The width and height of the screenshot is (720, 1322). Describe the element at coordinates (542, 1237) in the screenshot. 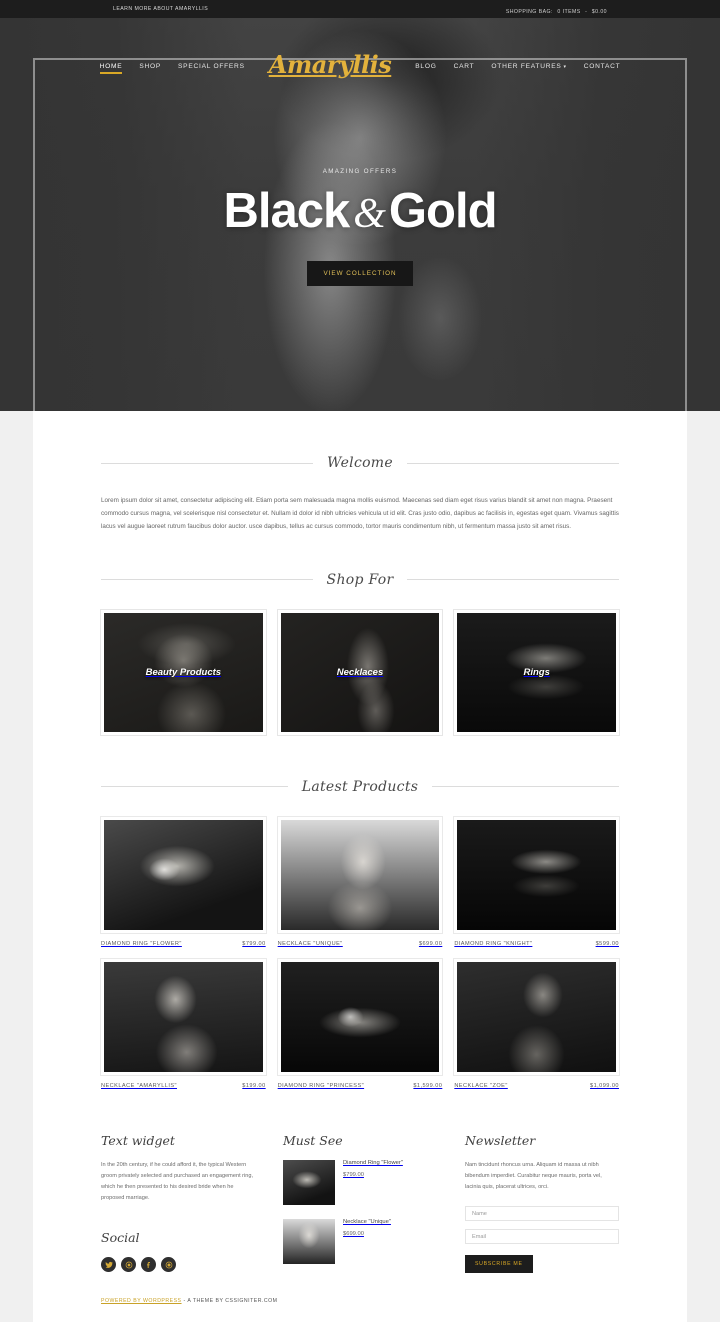

I see `newsletter-email-input` at that location.